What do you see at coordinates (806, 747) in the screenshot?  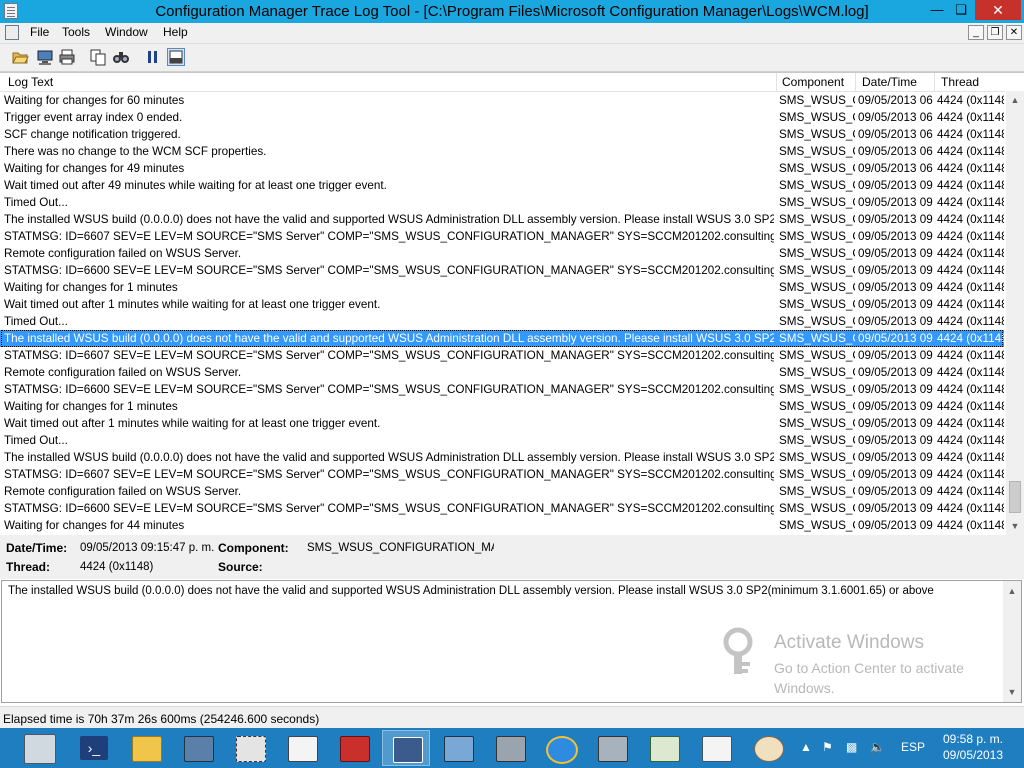 I see `show-hidden-icons-icon: ▲` at bounding box center [806, 747].